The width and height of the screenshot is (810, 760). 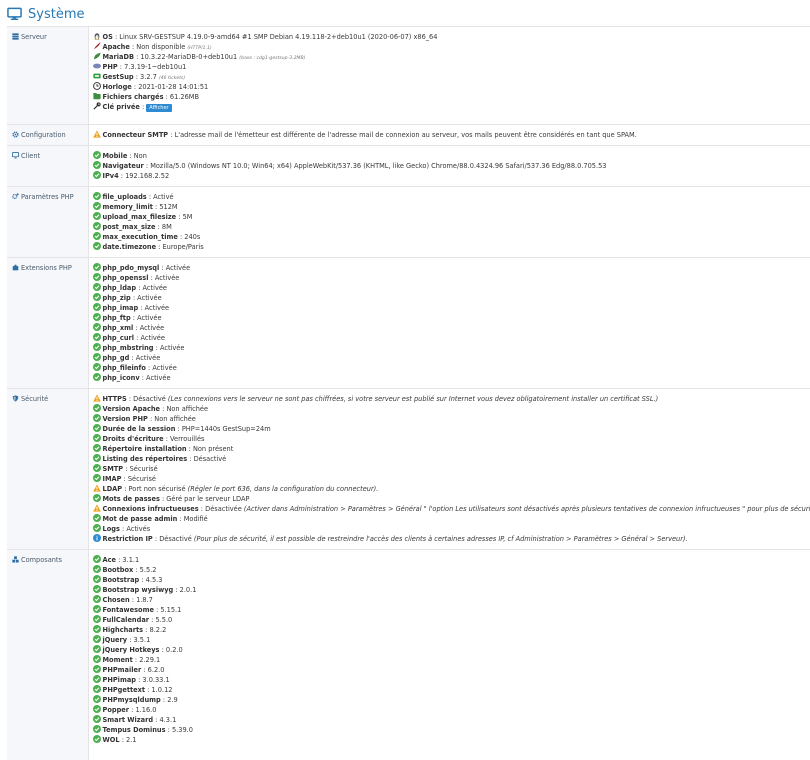 What do you see at coordinates (120, 288) in the screenshot?
I see `info-key: php_ldap` at bounding box center [120, 288].